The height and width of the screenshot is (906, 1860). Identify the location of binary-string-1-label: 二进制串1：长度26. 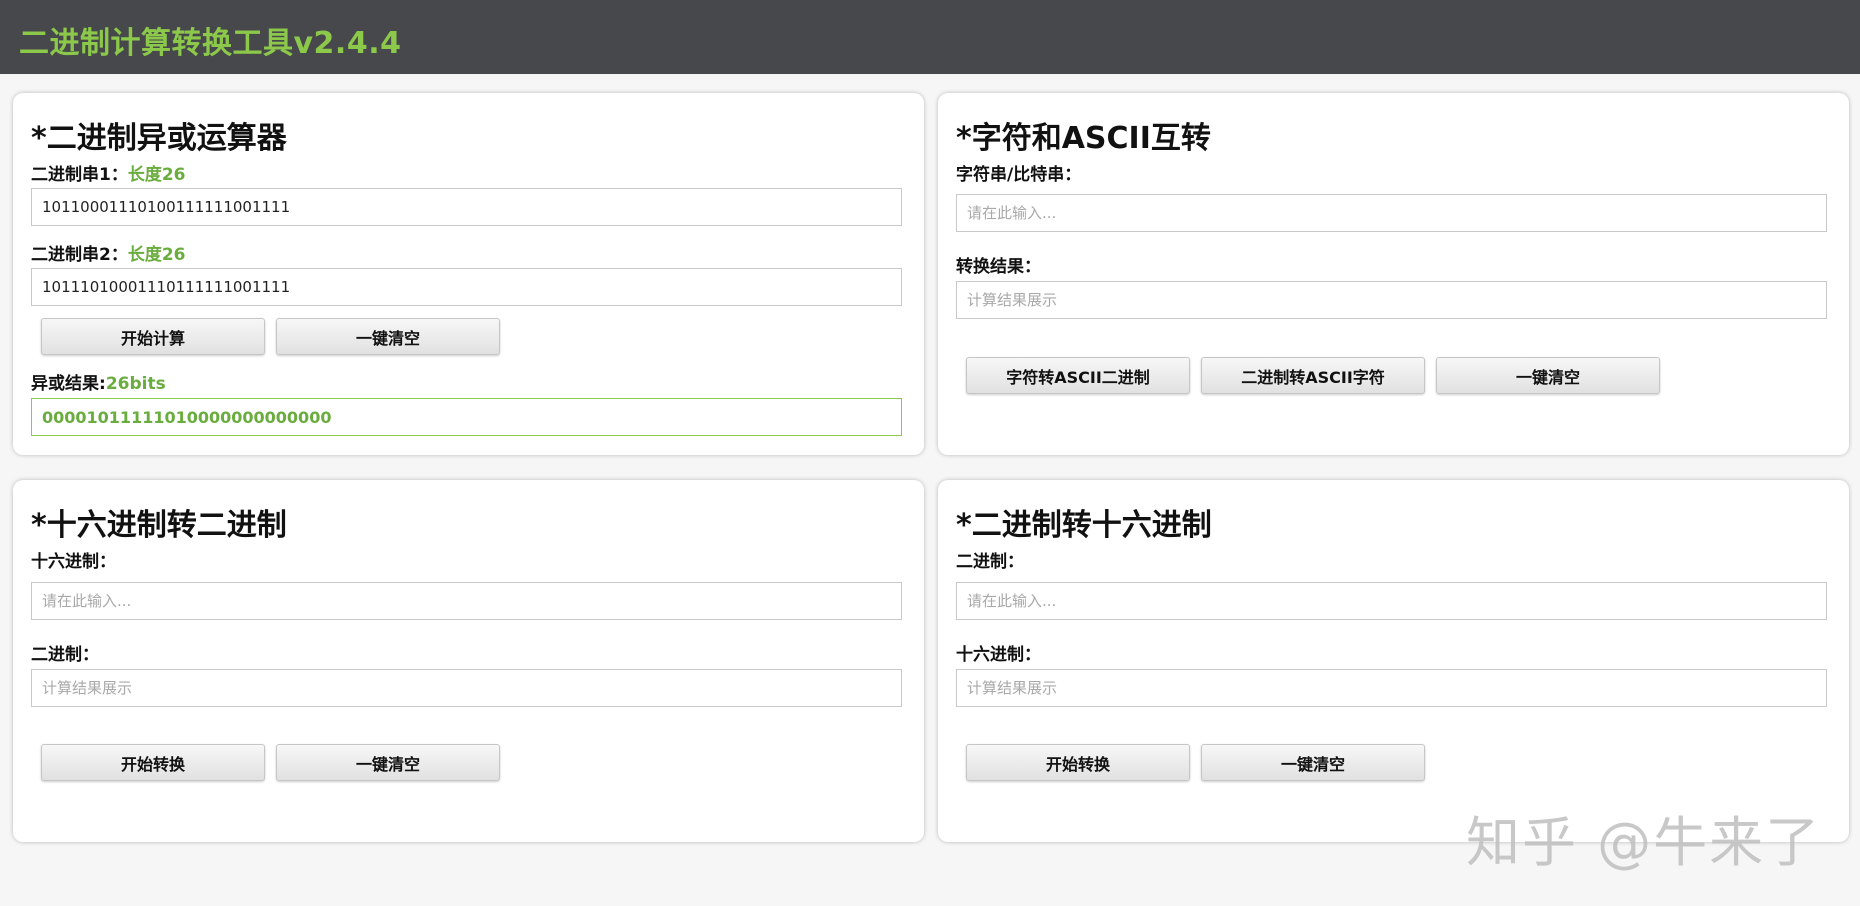
(108, 172).